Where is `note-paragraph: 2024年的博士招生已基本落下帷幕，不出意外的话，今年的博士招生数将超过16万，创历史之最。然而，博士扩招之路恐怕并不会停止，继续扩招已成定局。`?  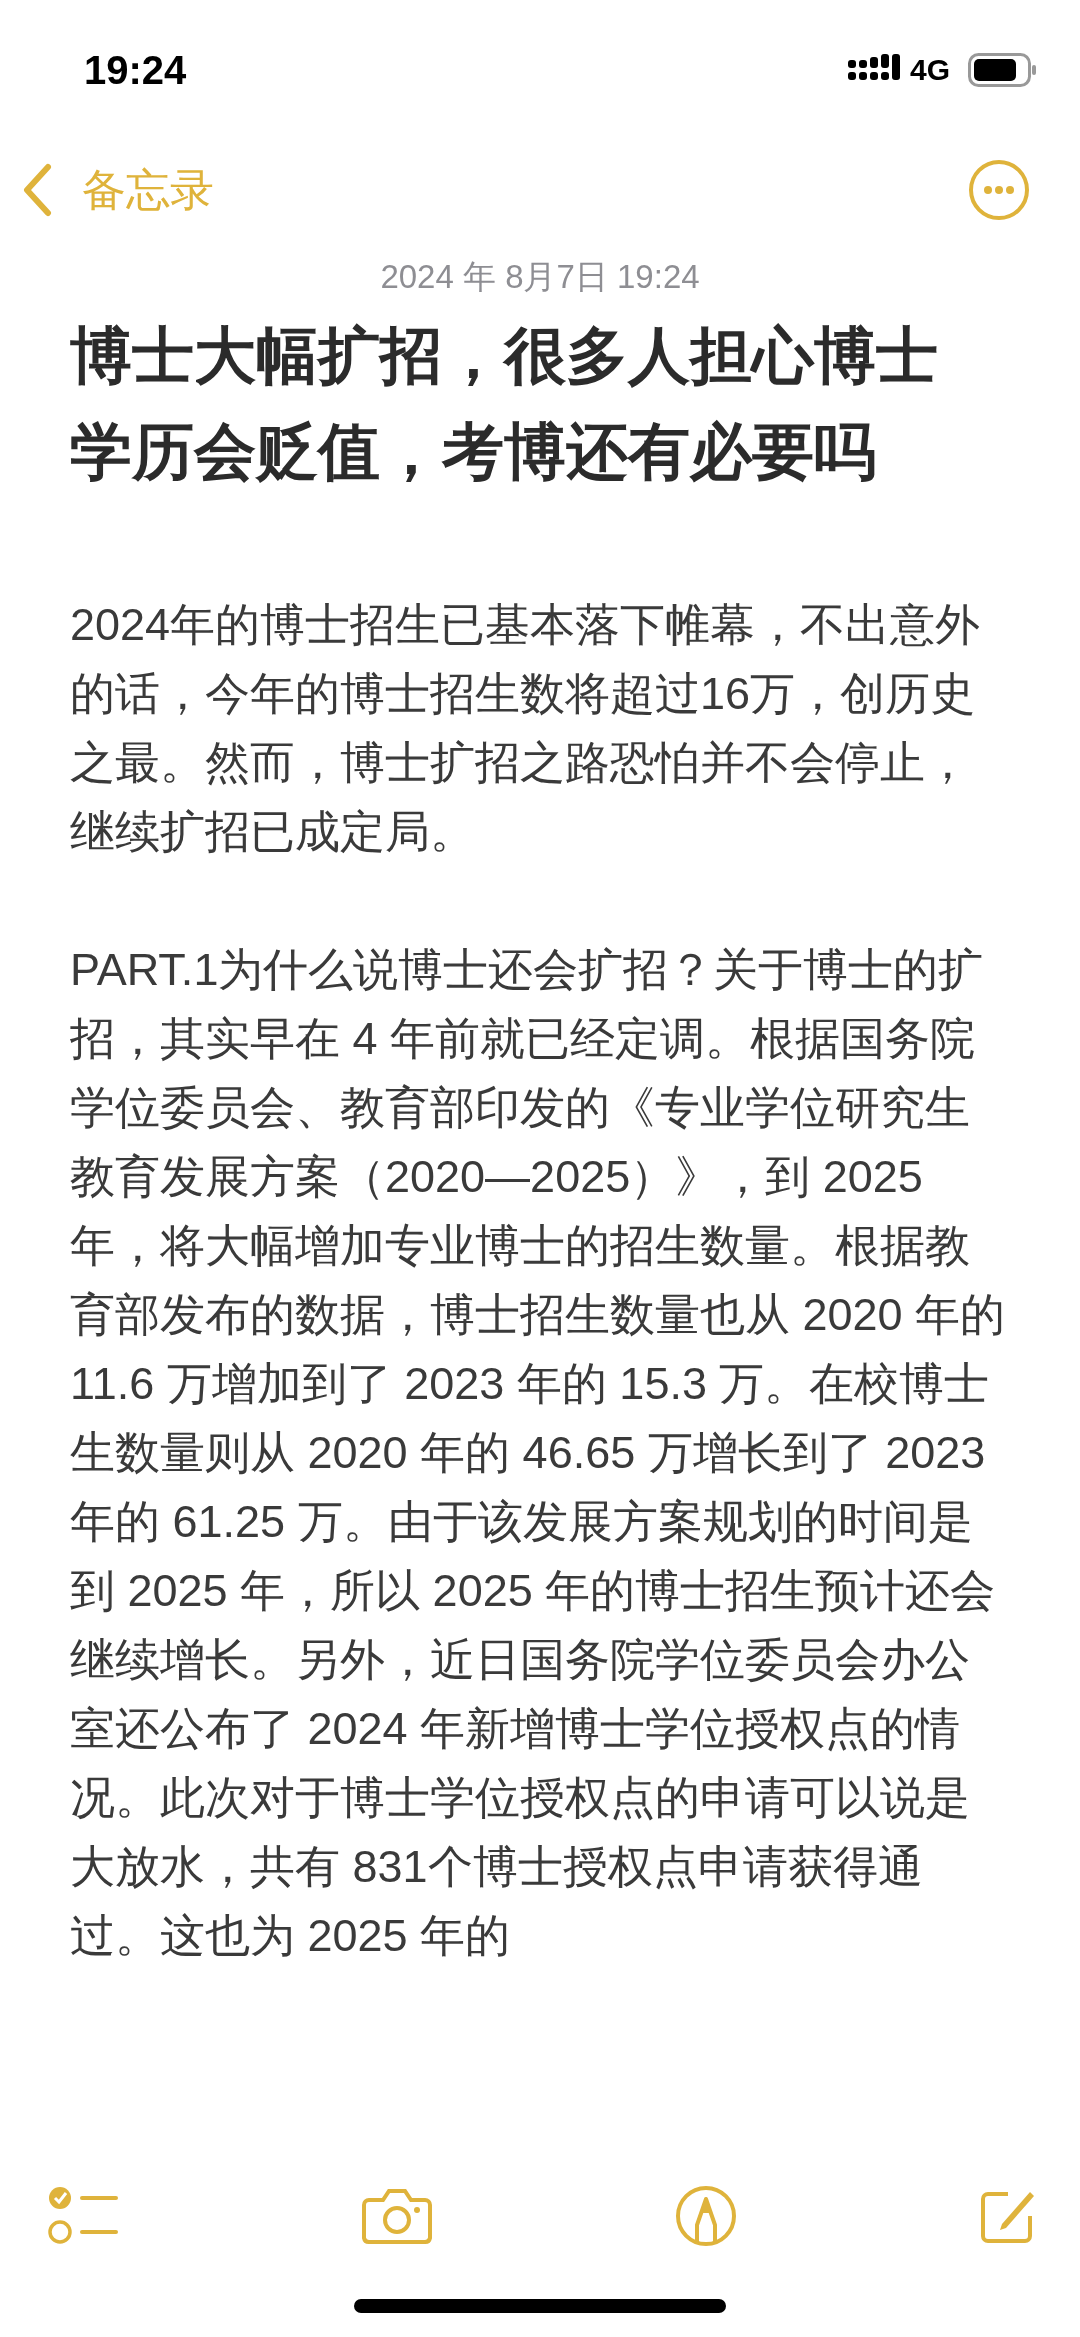 note-paragraph: 2024年的博士招生已基本落下帷幕，不出意外的话，今年的博士招生数将超过16万，创历史之最。然而，博士扩招之路恐怕并不会停止，继续扩招已成定局。 is located at coordinates (526, 728).